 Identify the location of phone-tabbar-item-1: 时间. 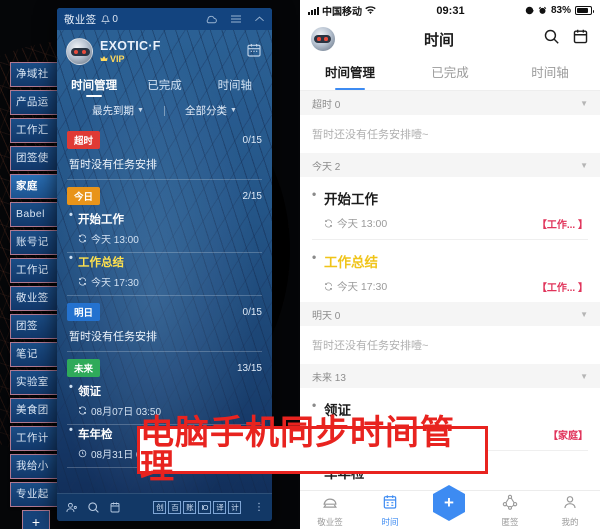
(390, 509).